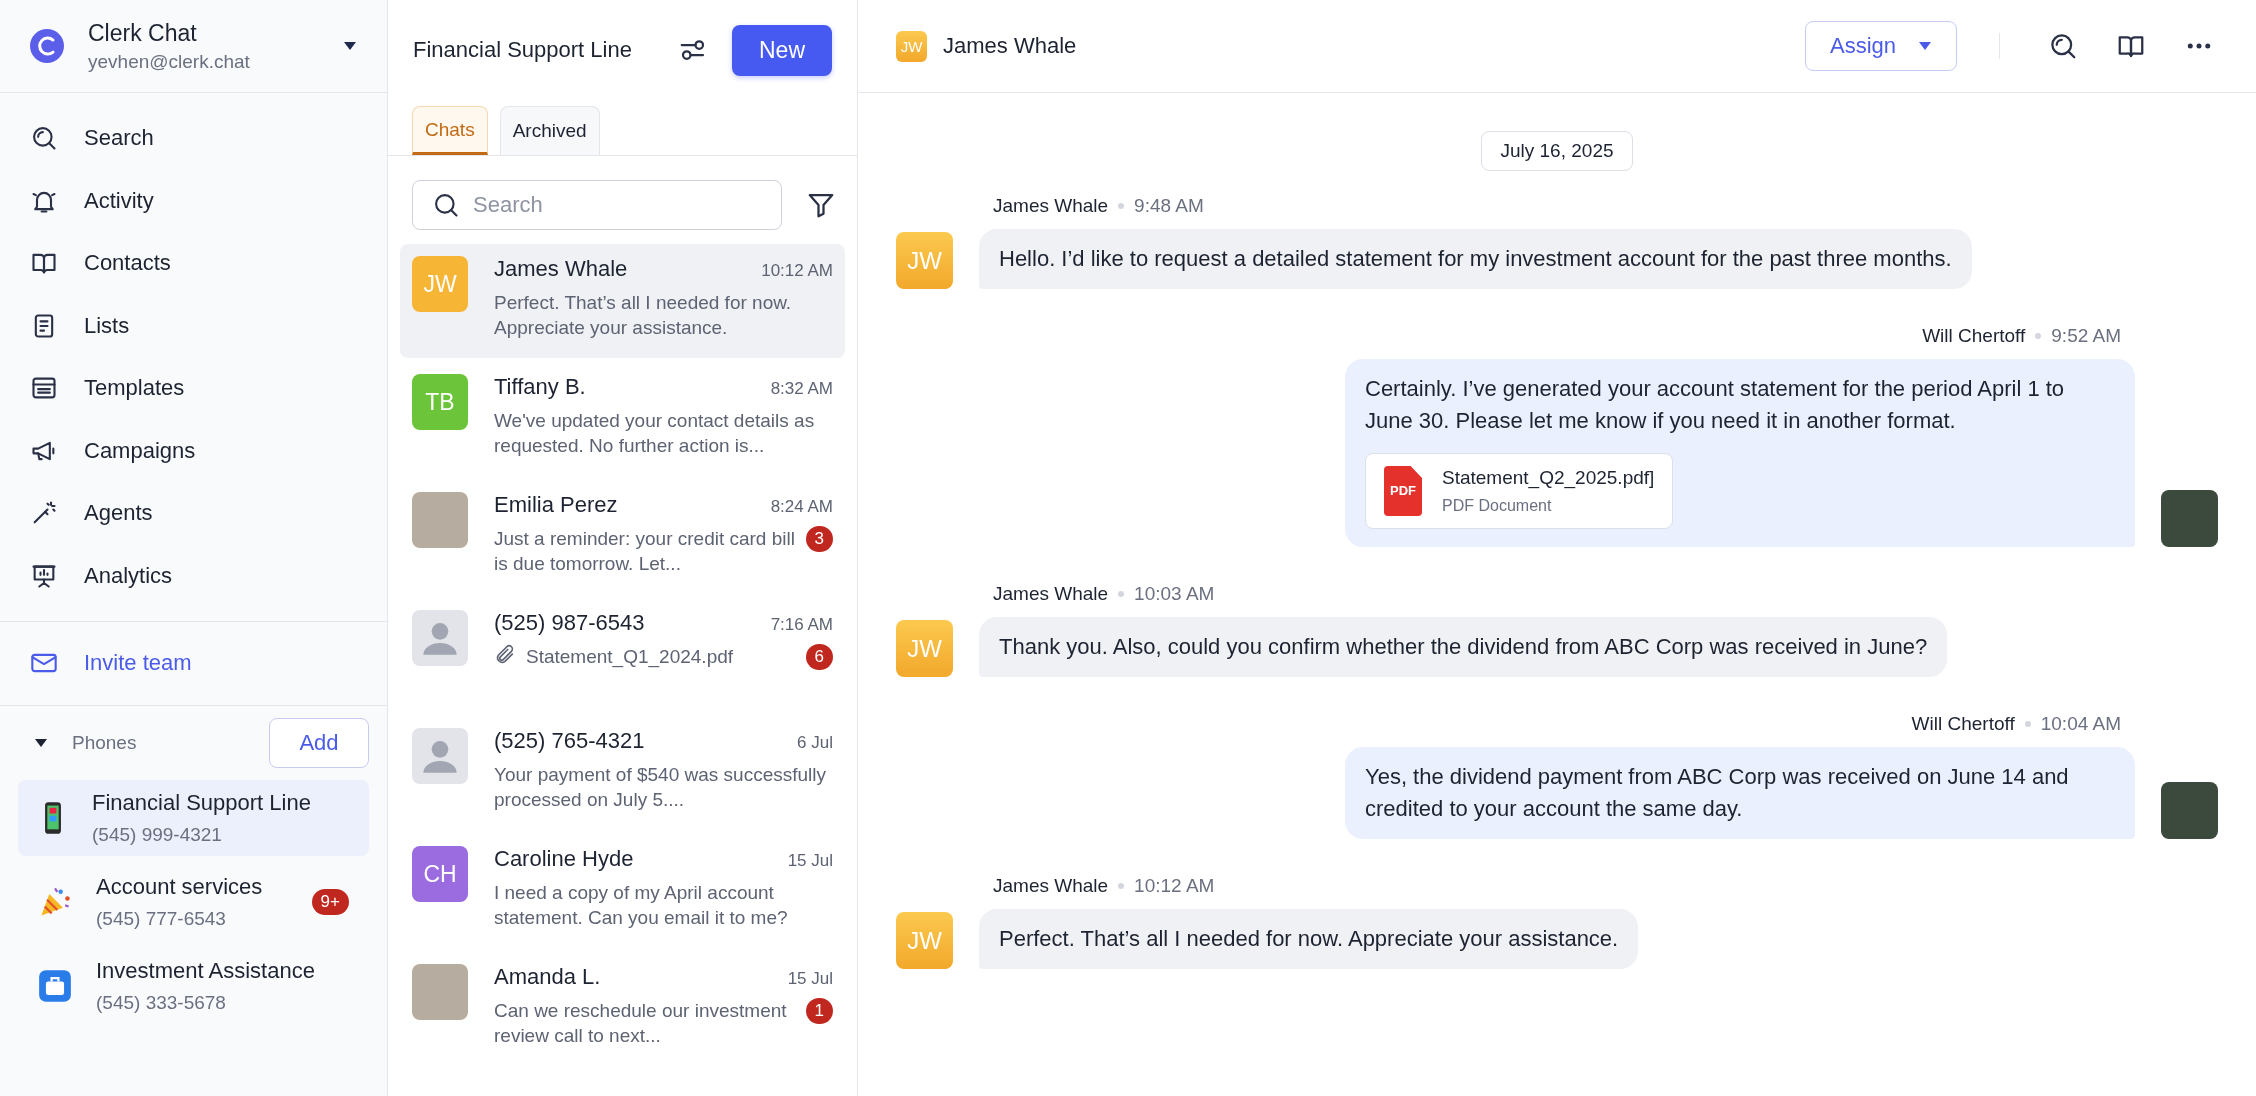 This screenshot has height=1096, width=2256. I want to click on line-name: Financial Support Line, so click(202, 802).